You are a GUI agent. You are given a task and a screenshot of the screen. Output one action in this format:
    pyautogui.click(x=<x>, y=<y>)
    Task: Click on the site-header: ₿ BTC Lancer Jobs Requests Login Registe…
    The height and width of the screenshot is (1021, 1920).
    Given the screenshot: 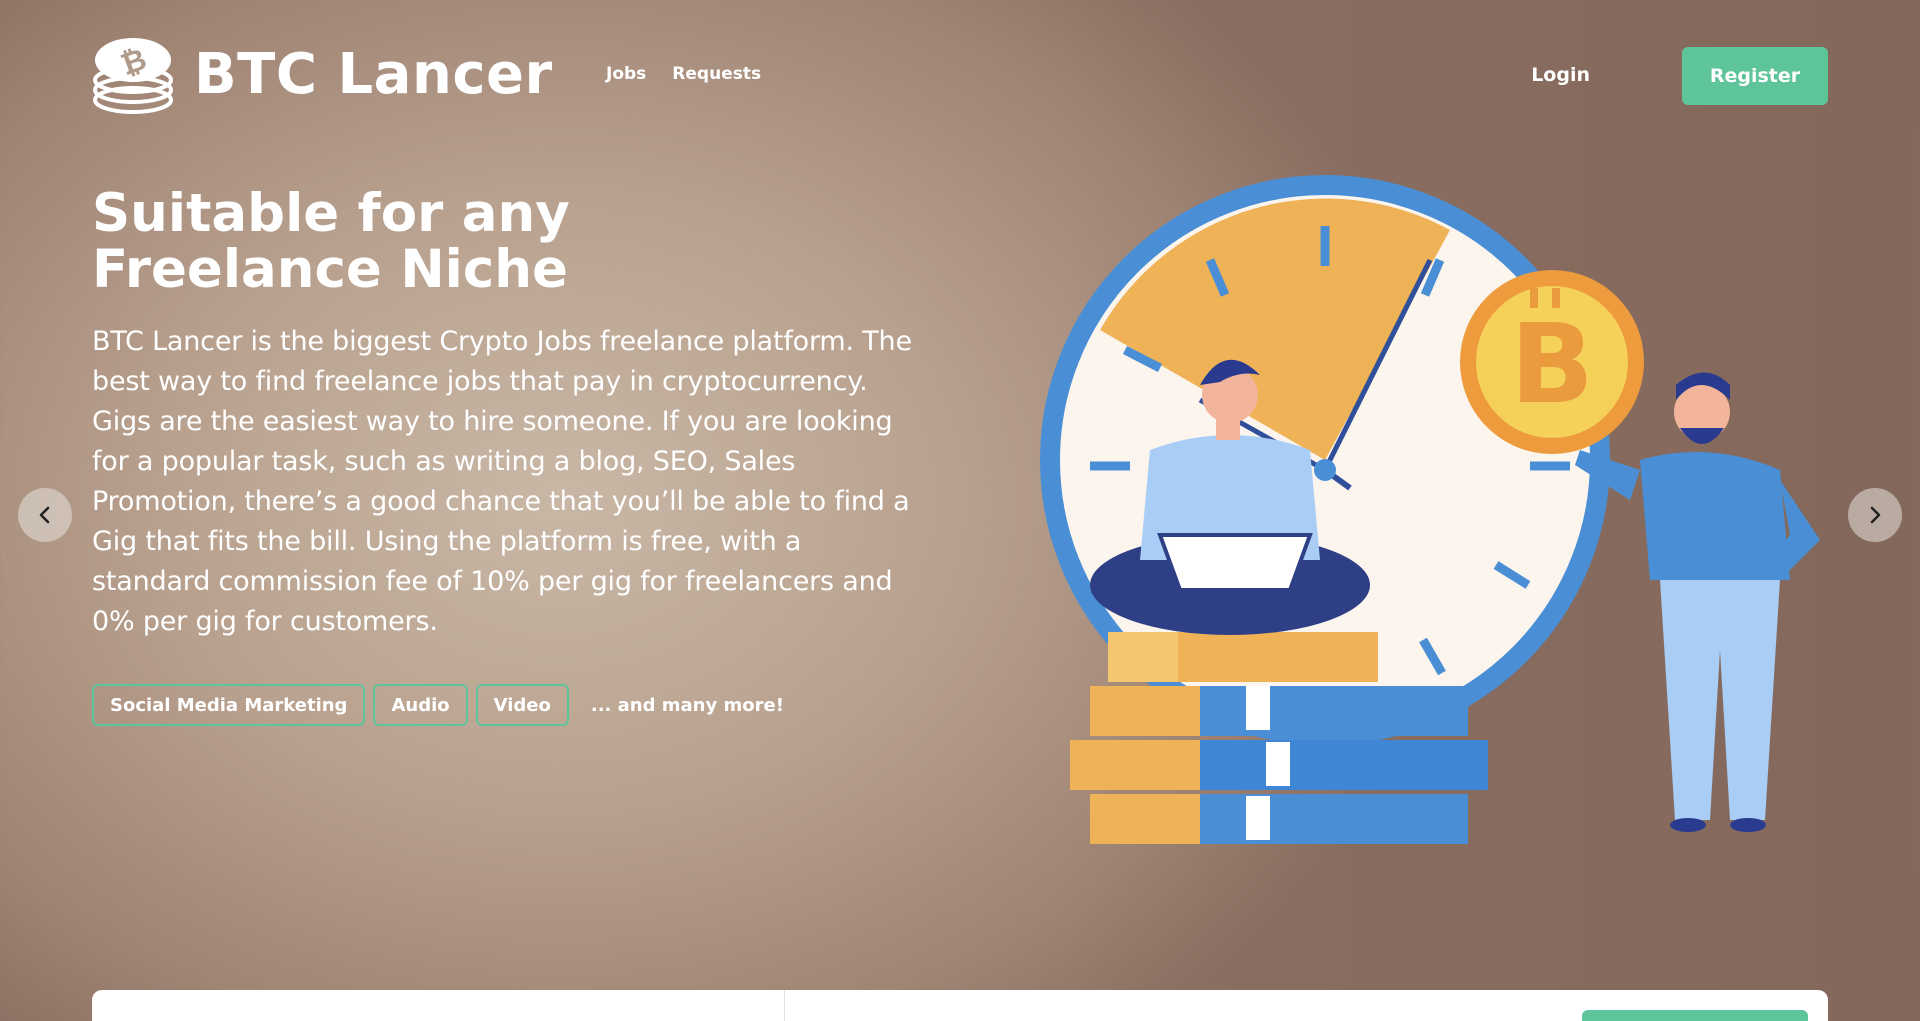 What is the action you would take?
    pyautogui.click(x=960, y=75)
    